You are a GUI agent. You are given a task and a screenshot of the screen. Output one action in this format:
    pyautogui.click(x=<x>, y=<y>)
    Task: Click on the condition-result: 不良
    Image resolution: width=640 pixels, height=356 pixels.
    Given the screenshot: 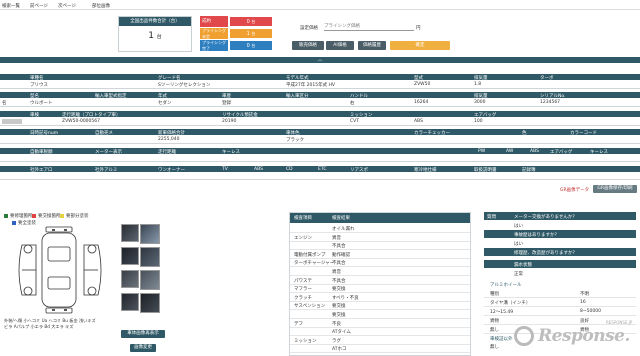 What is the action you would take?
    pyautogui.click(x=336, y=324)
    